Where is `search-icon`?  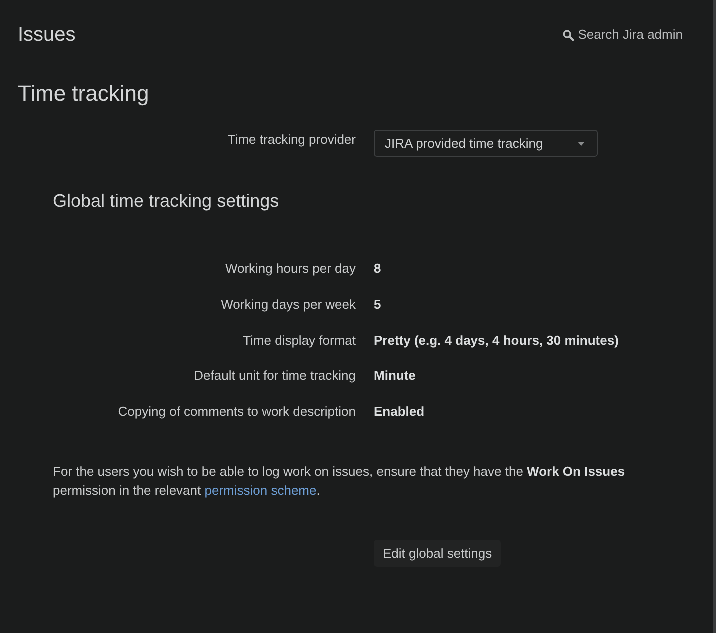
search-icon is located at coordinates (568, 35).